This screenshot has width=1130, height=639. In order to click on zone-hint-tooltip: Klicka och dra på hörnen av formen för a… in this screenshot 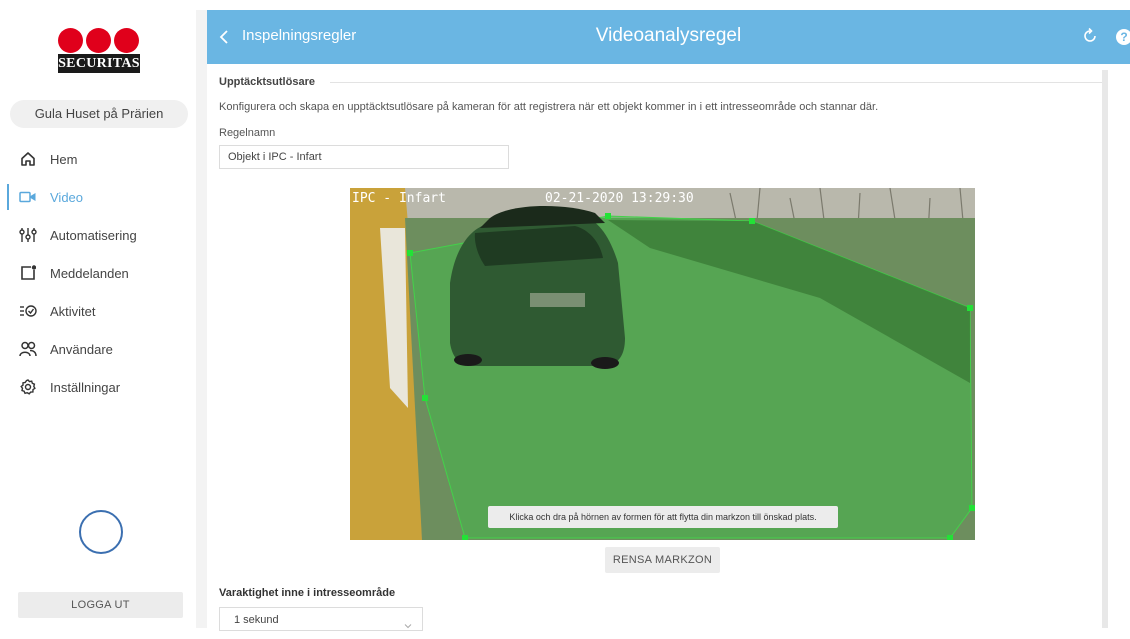, I will do `click(663, 517)`.